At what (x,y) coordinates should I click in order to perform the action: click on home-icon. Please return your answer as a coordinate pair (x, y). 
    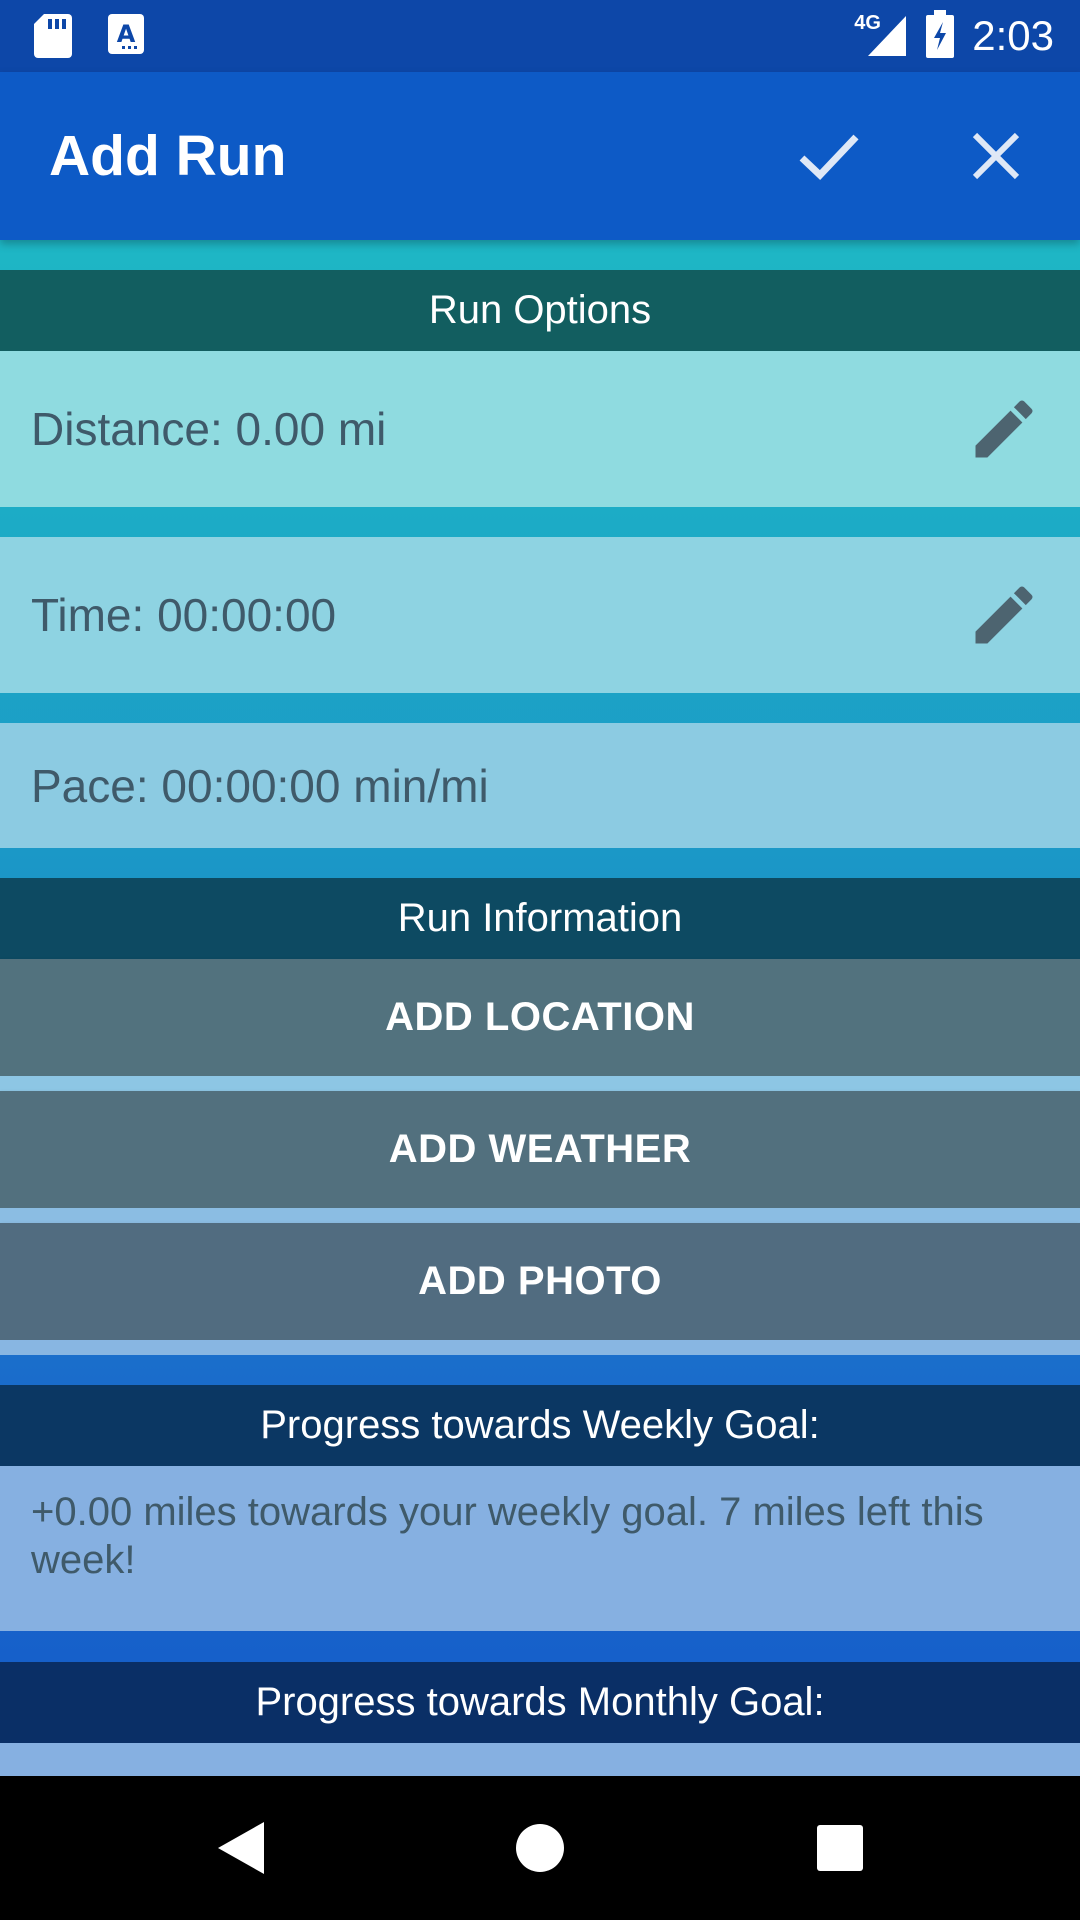
    Looking at the image, I should click on (540, 1848).